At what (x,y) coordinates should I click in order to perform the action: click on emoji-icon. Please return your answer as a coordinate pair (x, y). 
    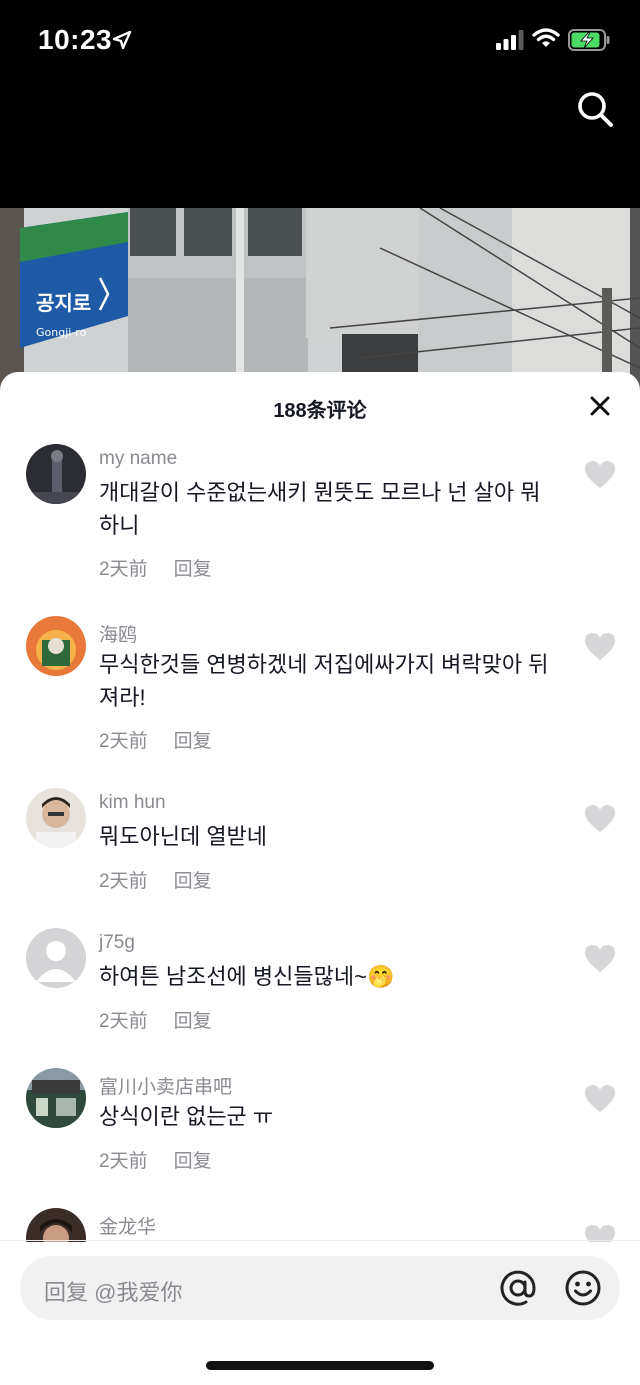
    Looking at the image, I should click on (583, 1288).